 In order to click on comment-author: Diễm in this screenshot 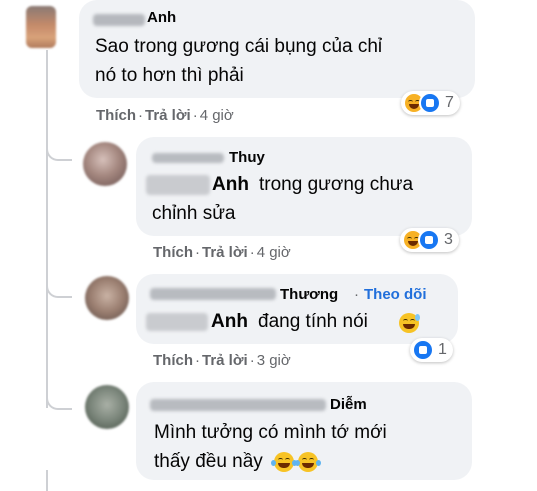, I will do `click(348, 404)`.